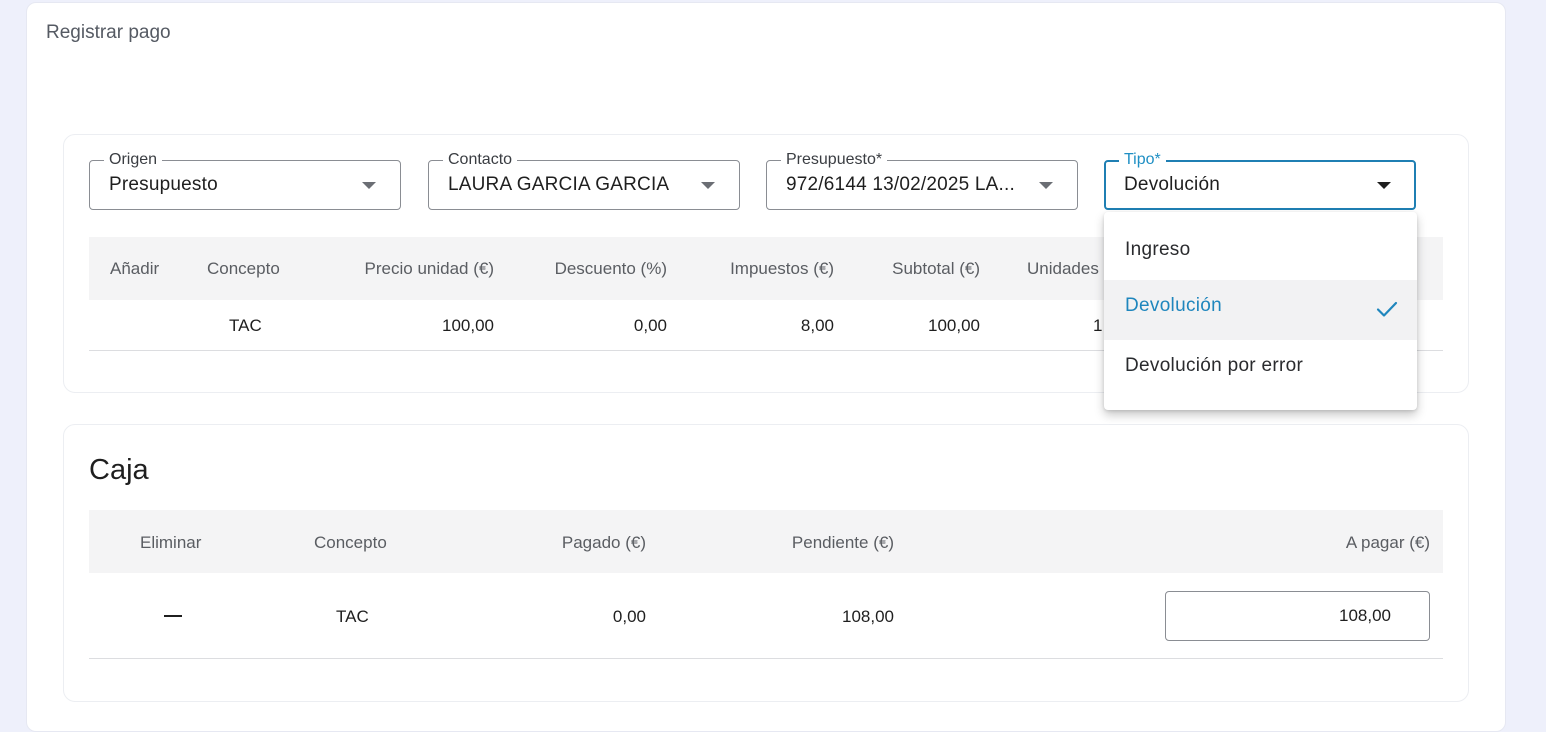 The image size is (1546, 732). What do you see at coordinates (766, 658) in the screenshot?
I see `row-divider` at bounding box center [766, 658].